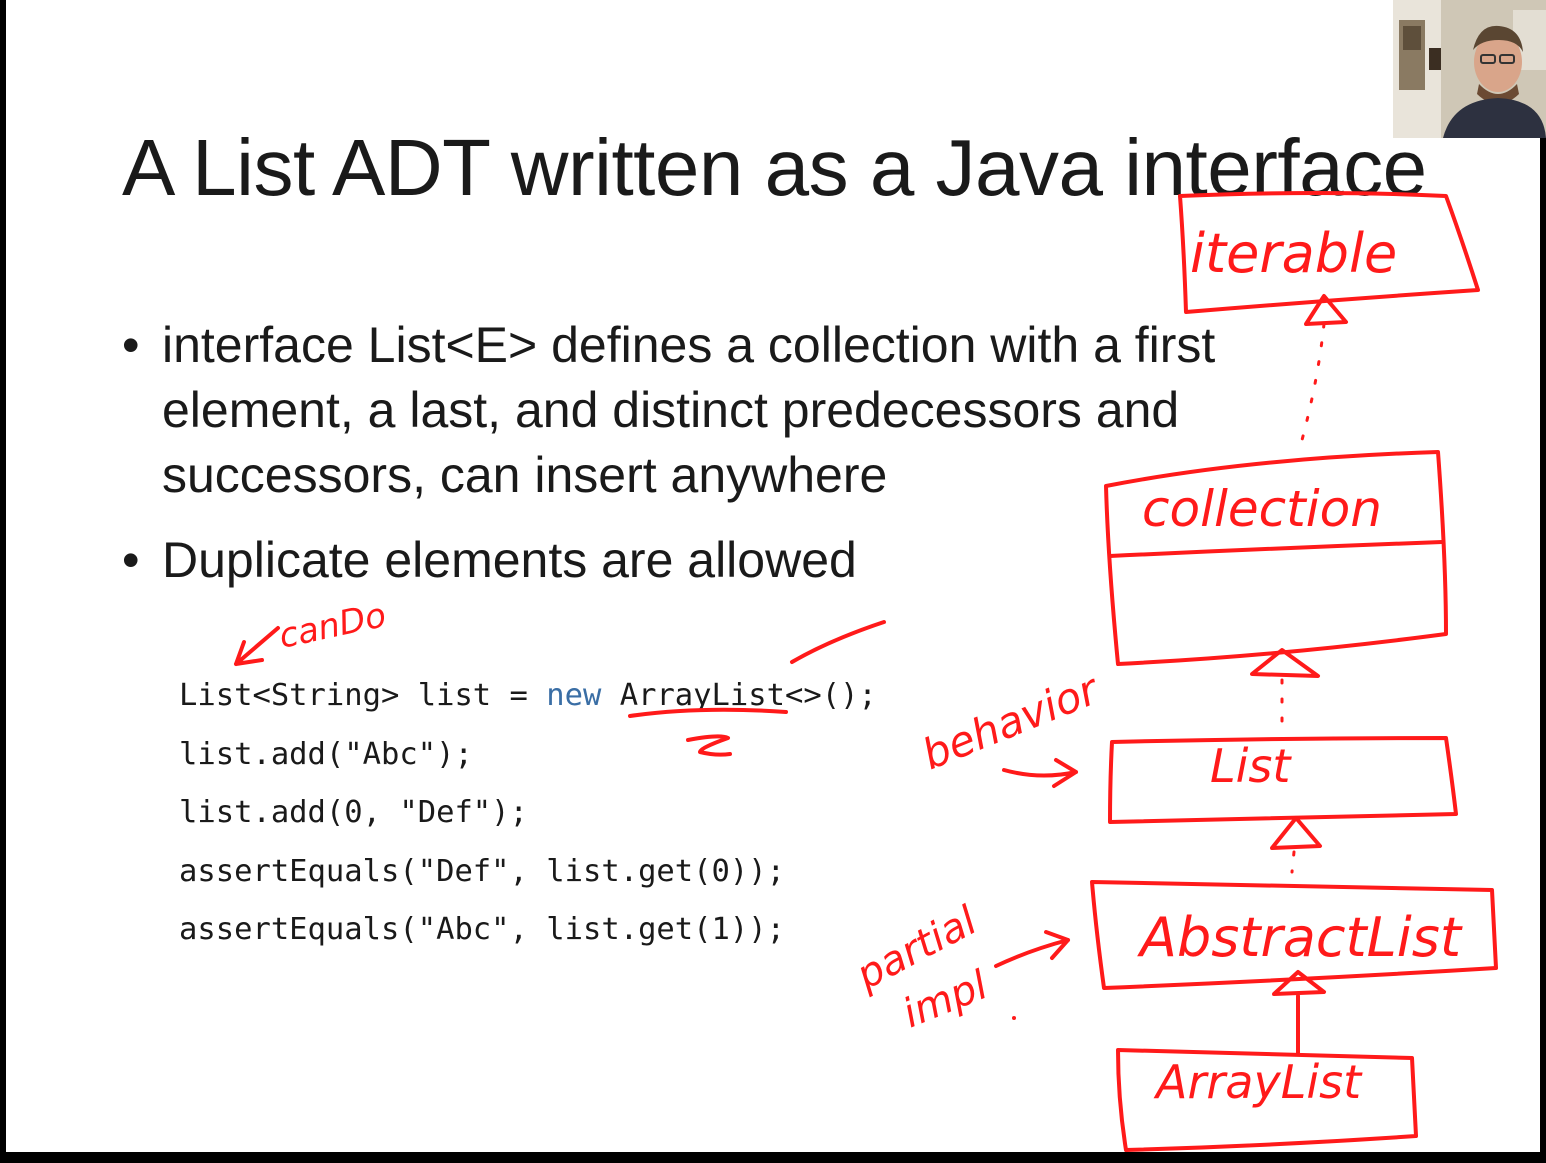  I want to click on code-line: List<String> list = new ArrayList<>();, so click(559, 696).